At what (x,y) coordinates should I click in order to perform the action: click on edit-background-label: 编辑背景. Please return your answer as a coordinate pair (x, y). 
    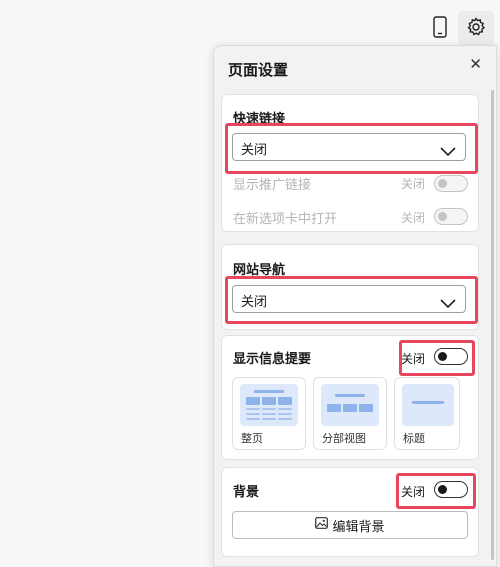
    Looking at the image, I should click on (358, 527).